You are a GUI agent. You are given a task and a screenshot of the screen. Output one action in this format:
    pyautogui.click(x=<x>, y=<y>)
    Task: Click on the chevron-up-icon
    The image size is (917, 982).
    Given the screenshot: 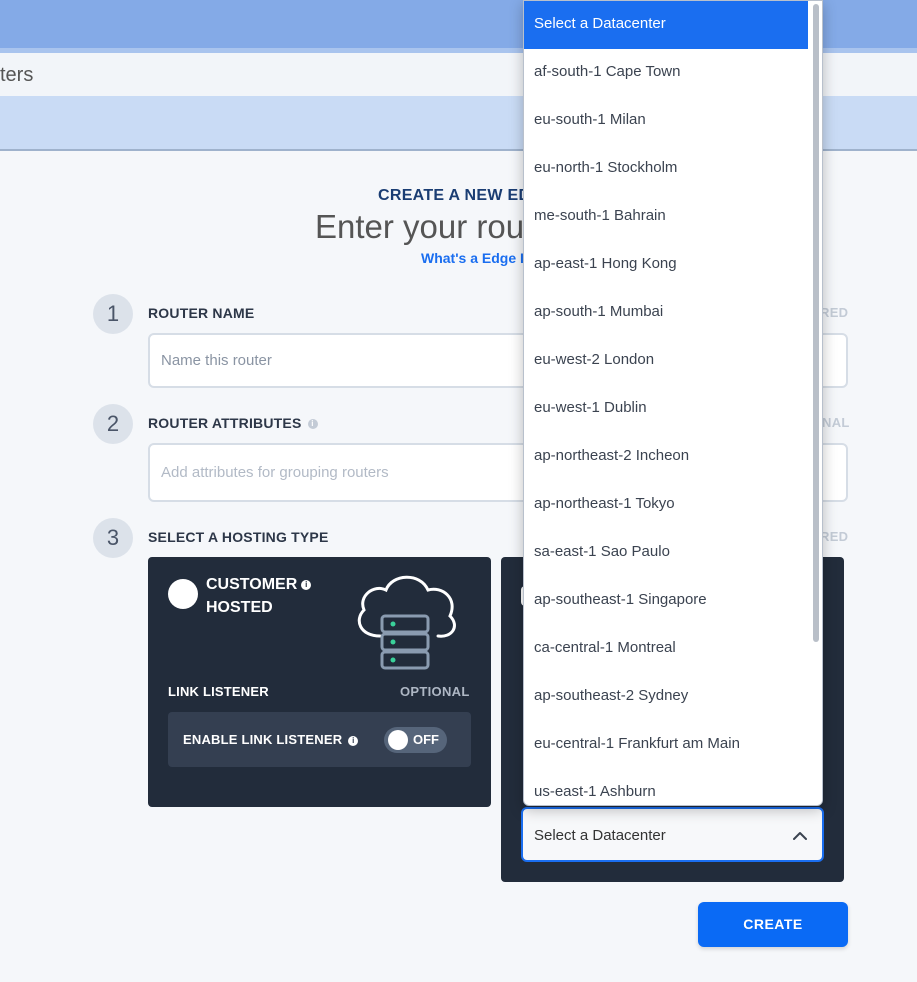 What is the action you would take?
    pyautogui.click(x=800, y=836)
    